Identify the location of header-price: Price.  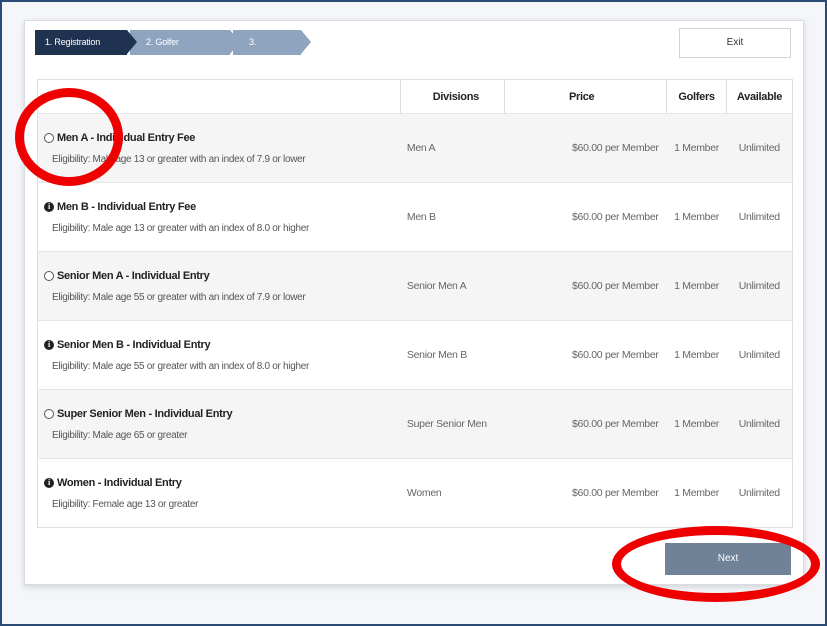
(585, 96).